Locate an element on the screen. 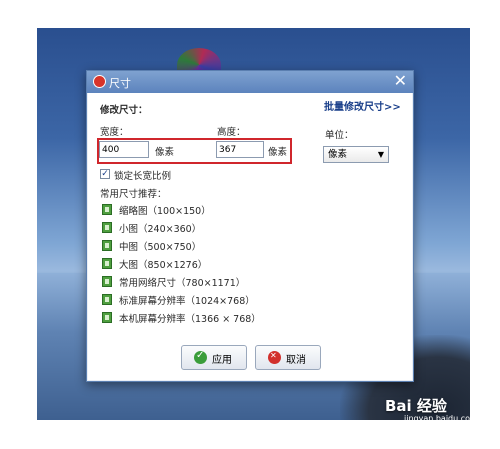 Image resolution: width=500 pixels, height=449 pixels. cancel-button: 取消 is located at coordinates (288, 357).